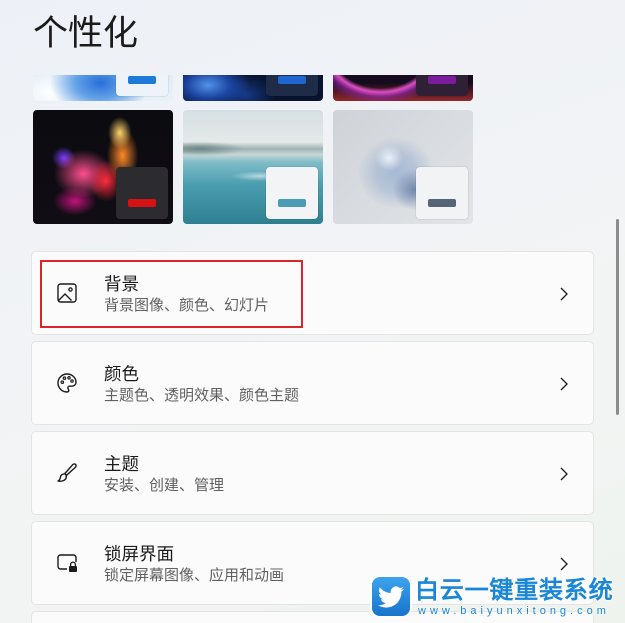  Describe the element at coordinates (187, 305) in the screenshot. I see `settings-item-subtitle: 背景图像、颜色、幻灯片` at that location.